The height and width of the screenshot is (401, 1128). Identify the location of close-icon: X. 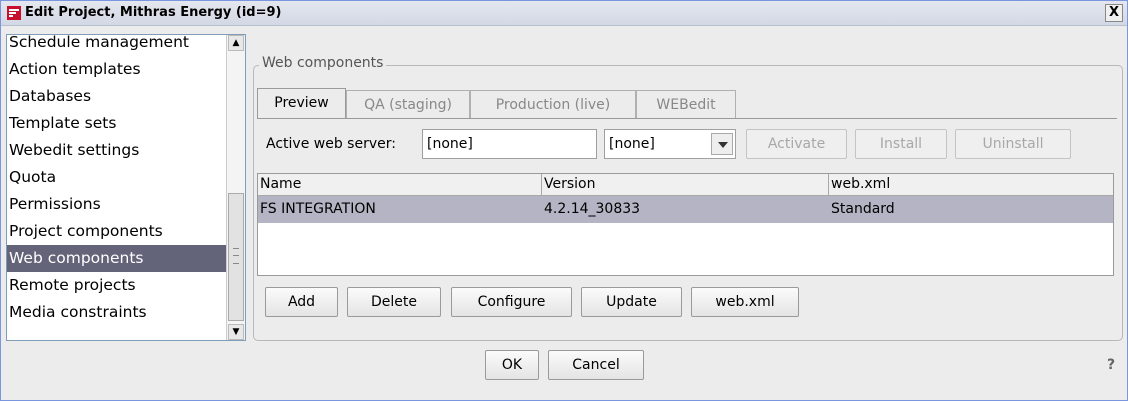
(1114, 13).